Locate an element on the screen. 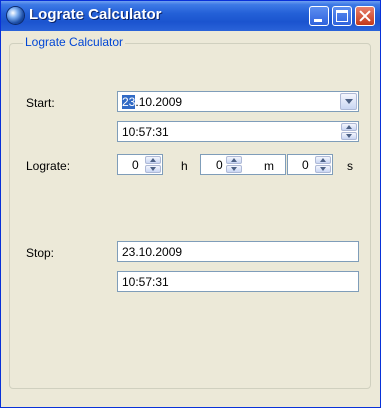 This screenshot has width=381, height=408. hours-stepper: 0 is located at coordinates (140, 164).